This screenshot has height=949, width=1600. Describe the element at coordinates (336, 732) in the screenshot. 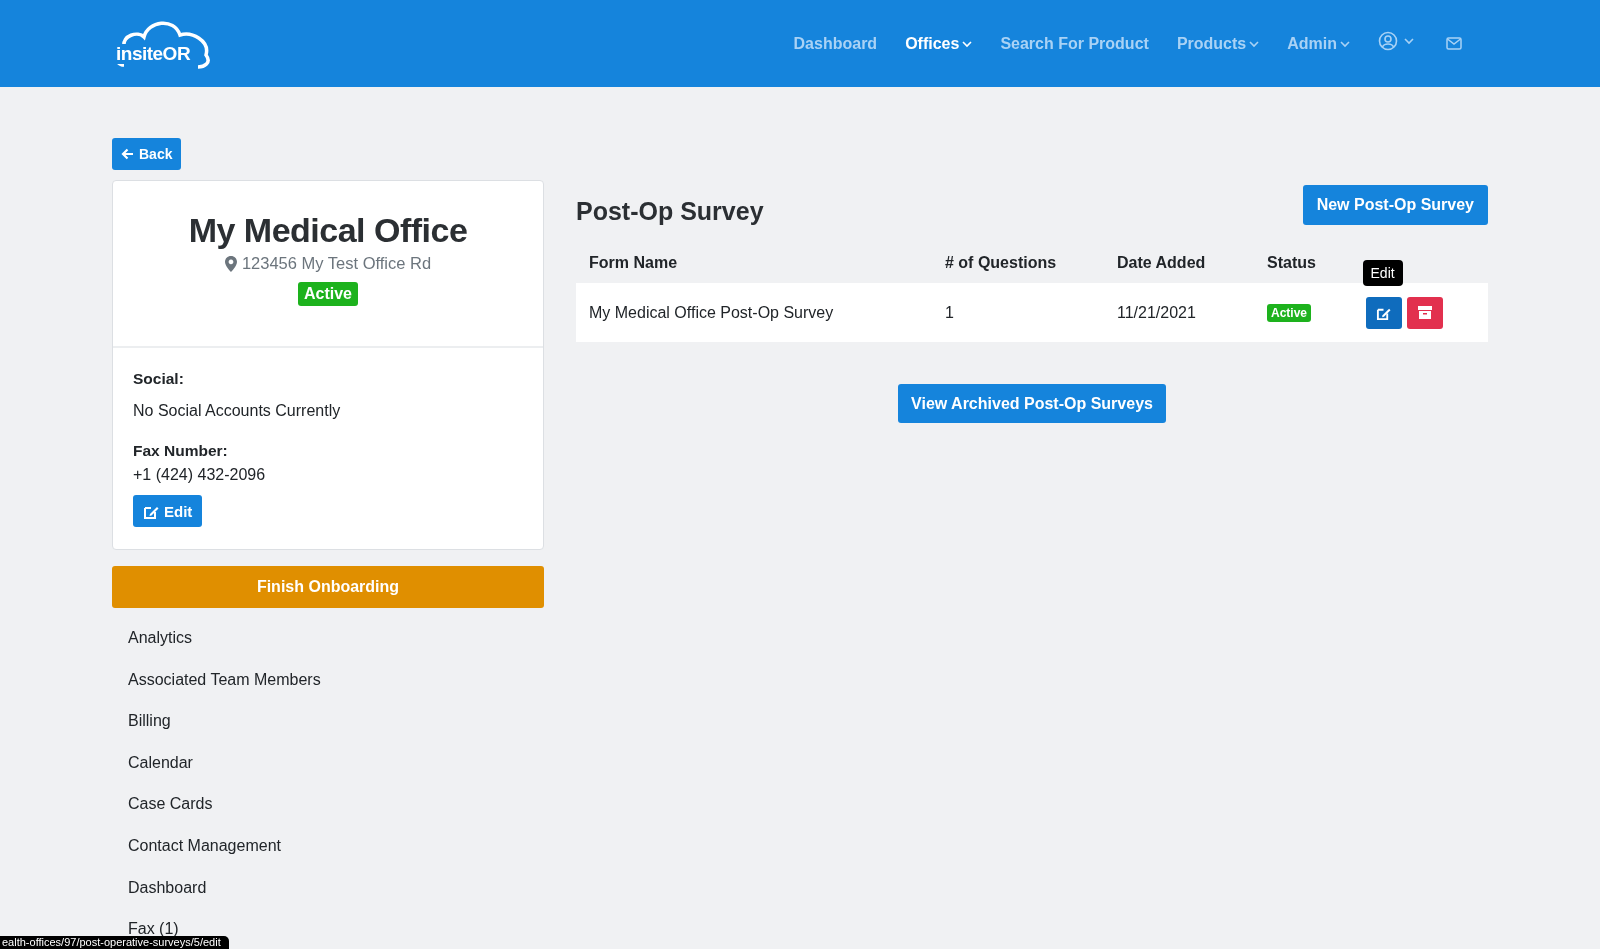

I see `sidebar-link: Billing` at that location.